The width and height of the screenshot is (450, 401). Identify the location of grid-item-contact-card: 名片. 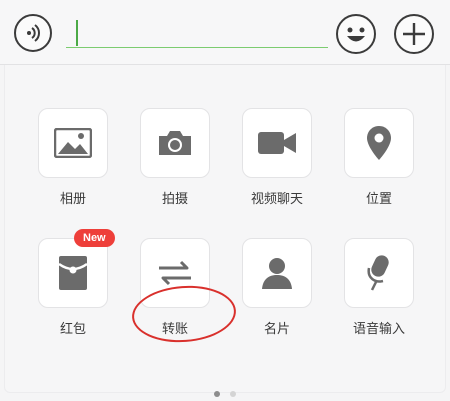
(277, 287).